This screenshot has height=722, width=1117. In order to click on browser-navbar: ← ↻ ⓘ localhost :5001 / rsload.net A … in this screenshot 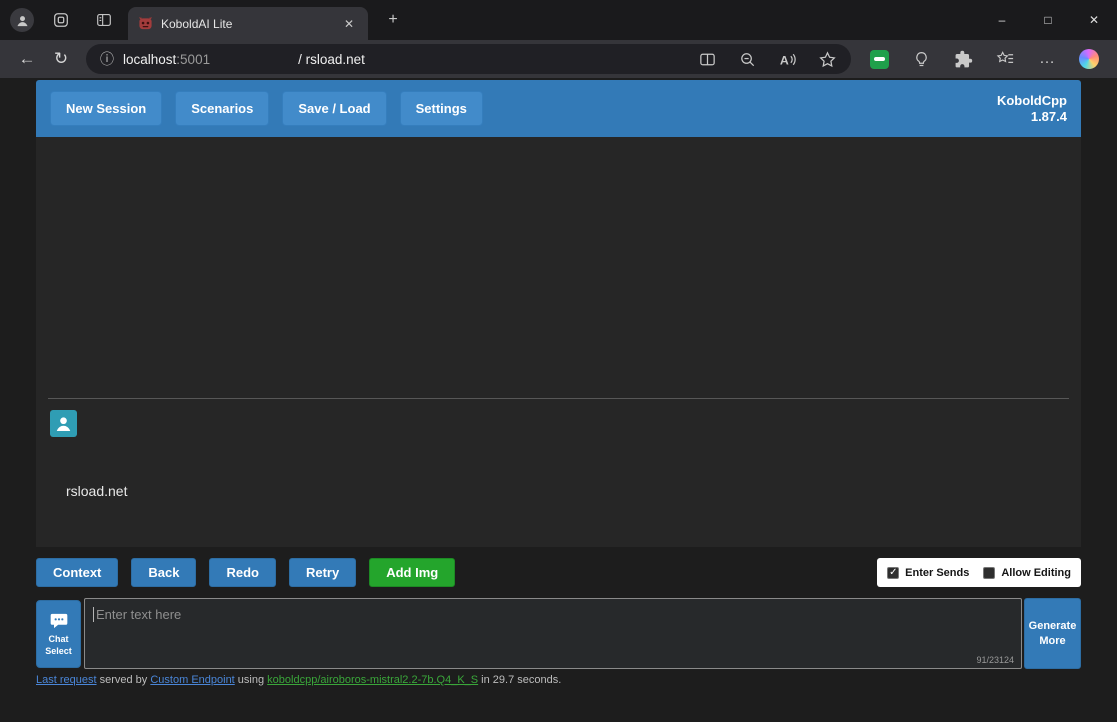, I will do `click(558, 59)`.